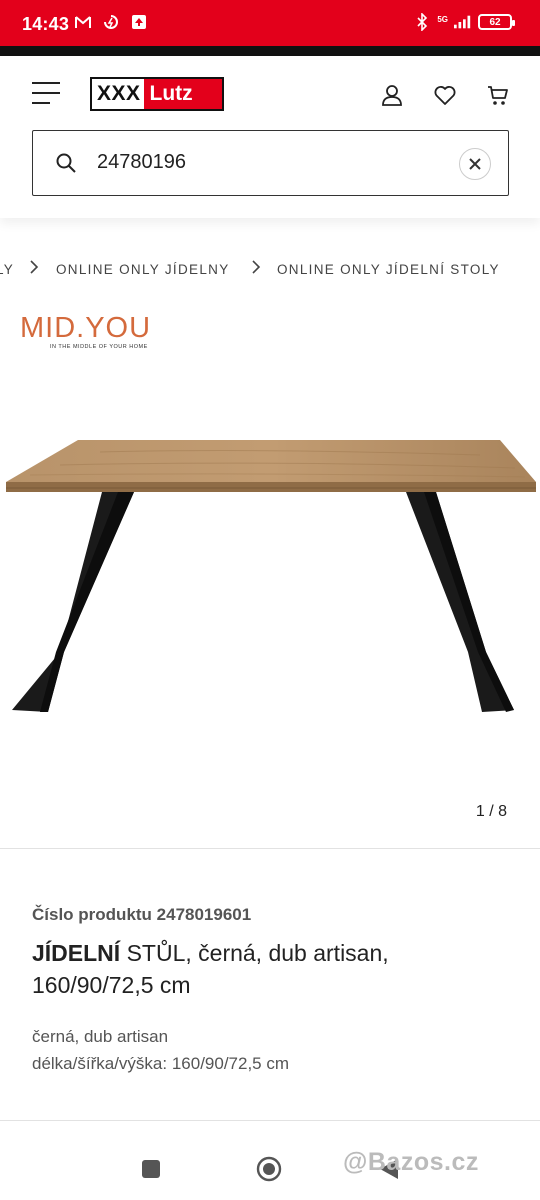  I want to click on product-dimensions: délka/šířka/výška: 160/90/72,5 cm, so click(161, 1063).